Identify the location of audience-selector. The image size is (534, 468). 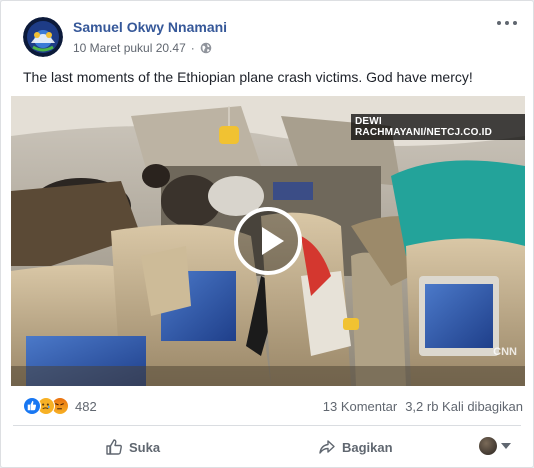
(495, 446).